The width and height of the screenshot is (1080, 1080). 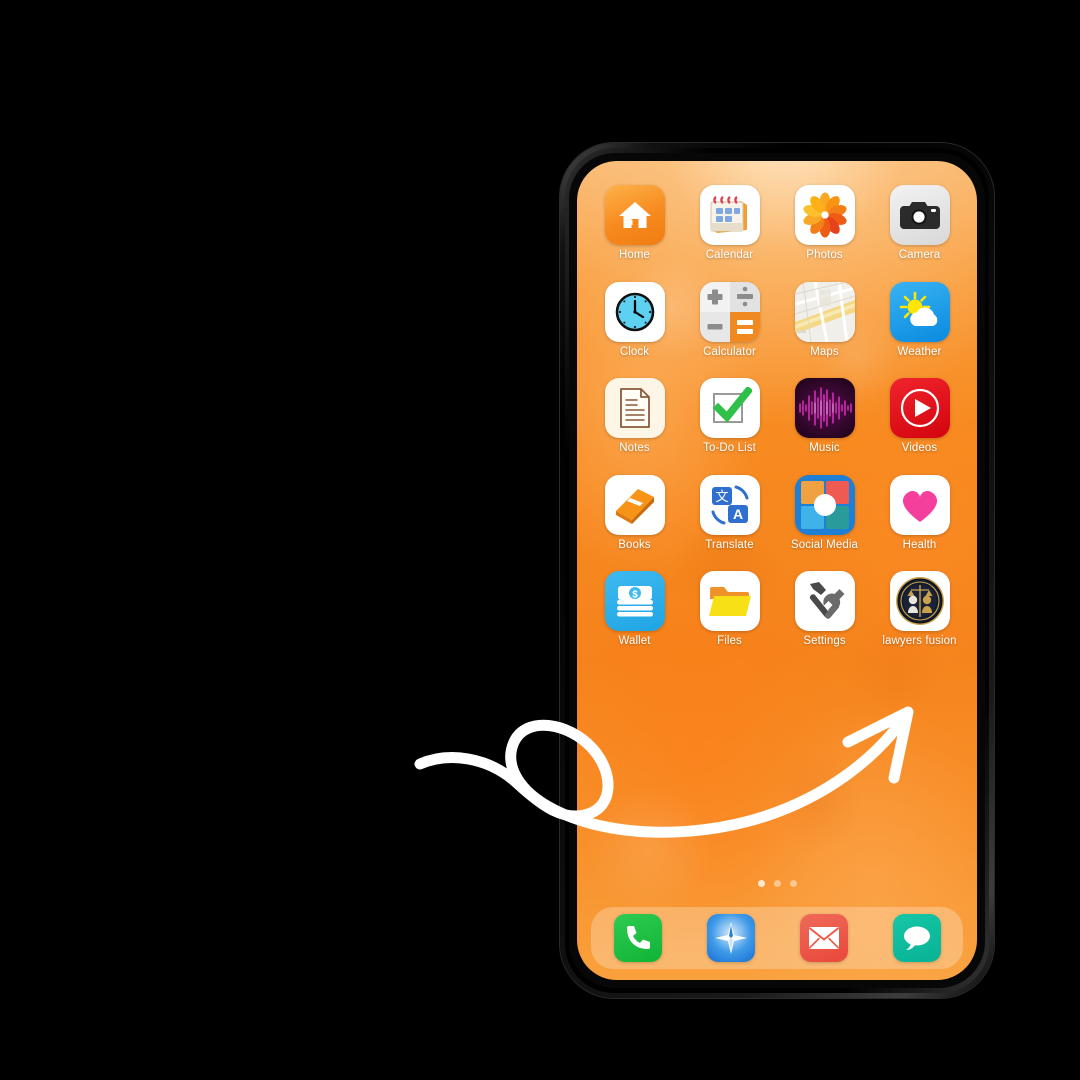 I want to click on app-label: Calculator, so click(x=729, y=351).